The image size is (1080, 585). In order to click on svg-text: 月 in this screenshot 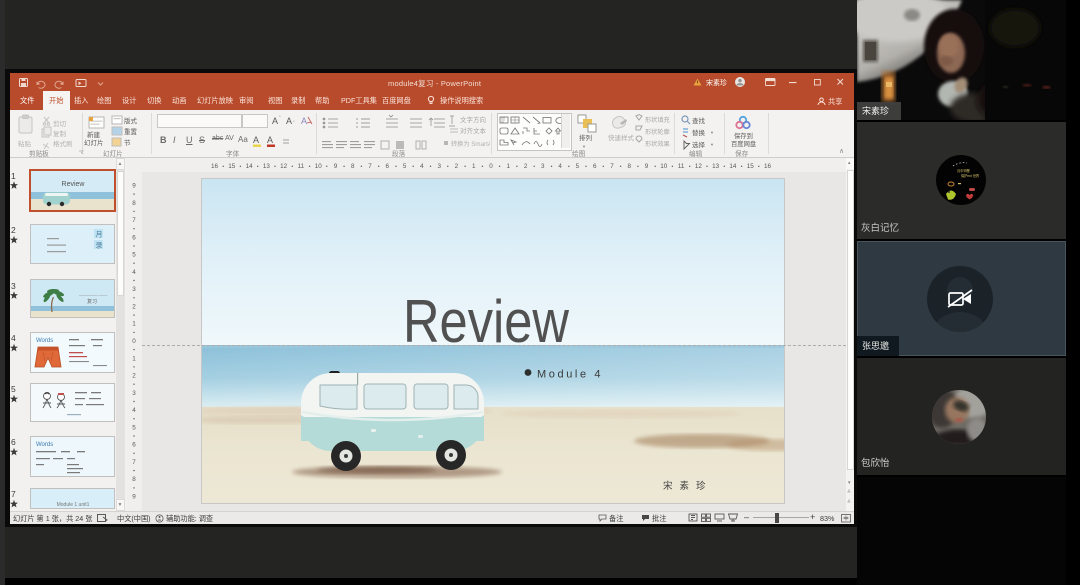, I will do `click(99, 235)`.